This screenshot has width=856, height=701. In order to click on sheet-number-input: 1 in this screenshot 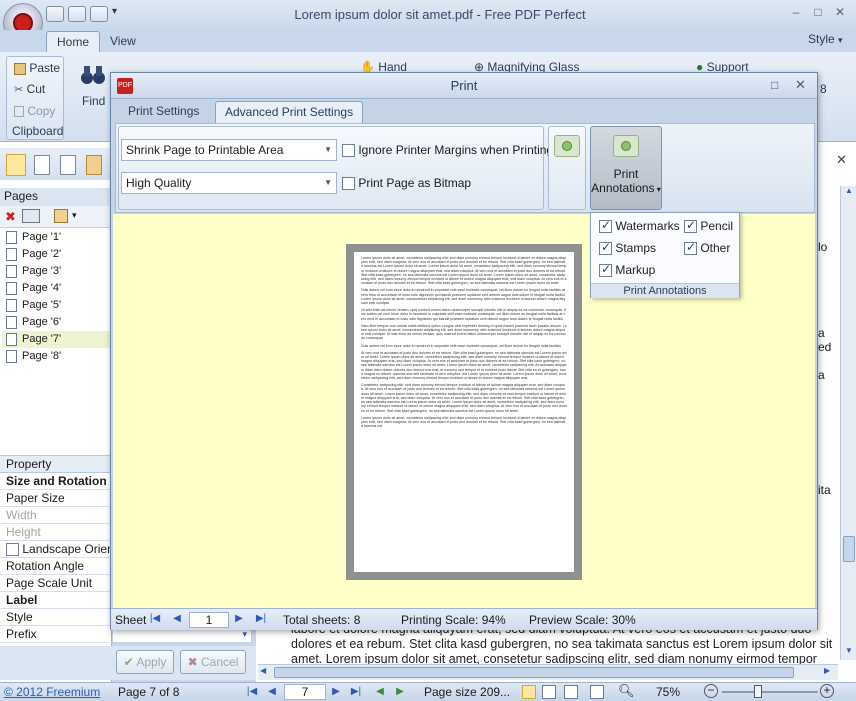, I will do `click(209, 620)`.